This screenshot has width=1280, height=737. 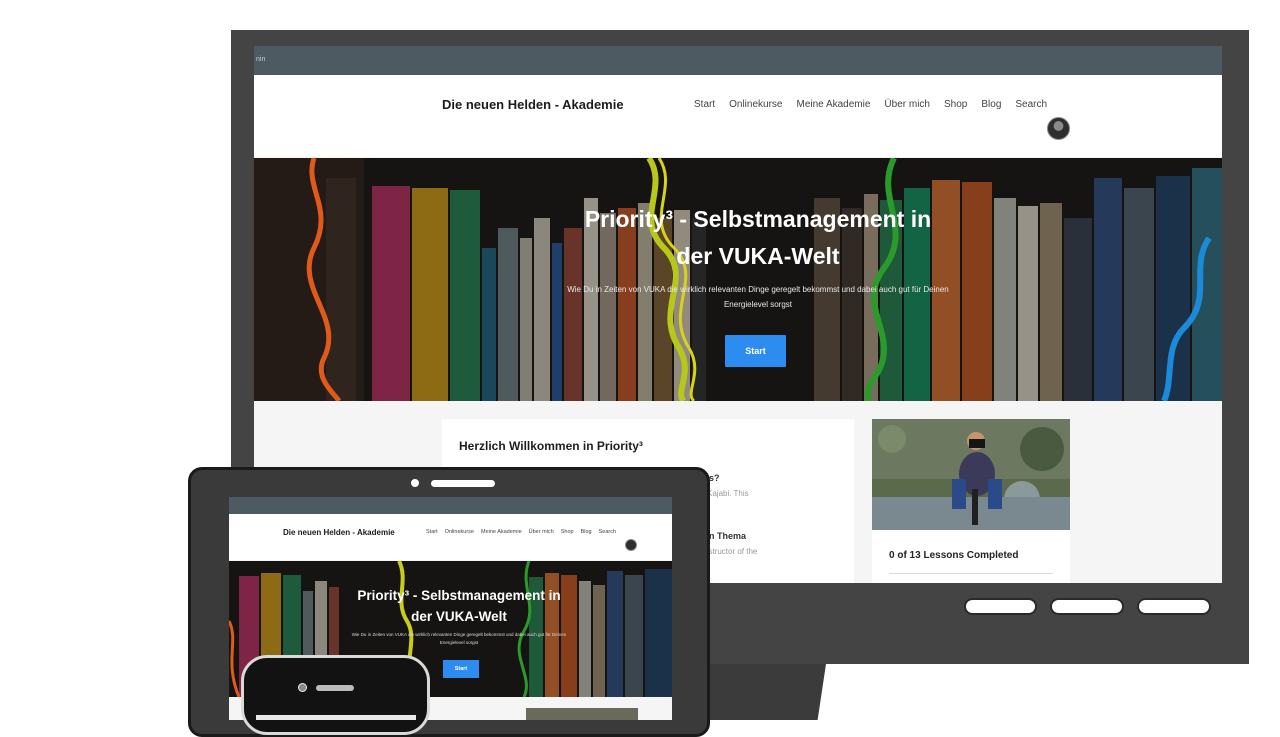 I want to click on course-progress-card: 0 of 13 Lessons Completed, so click(x=971, y=501).